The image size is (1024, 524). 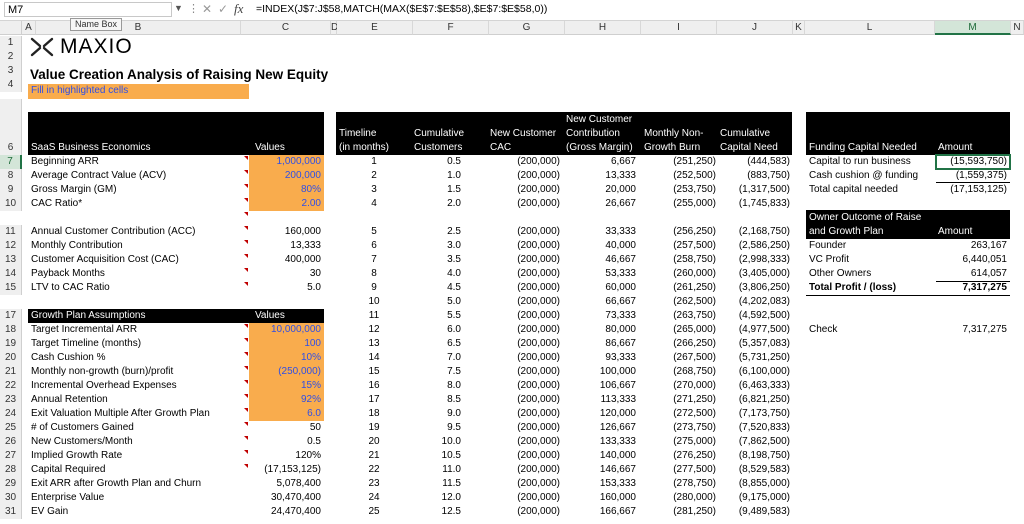 What do you see at coordinates (11, 246) in the screenshot?
I see `row-header-12: 12` at bounding box center [11, 246].